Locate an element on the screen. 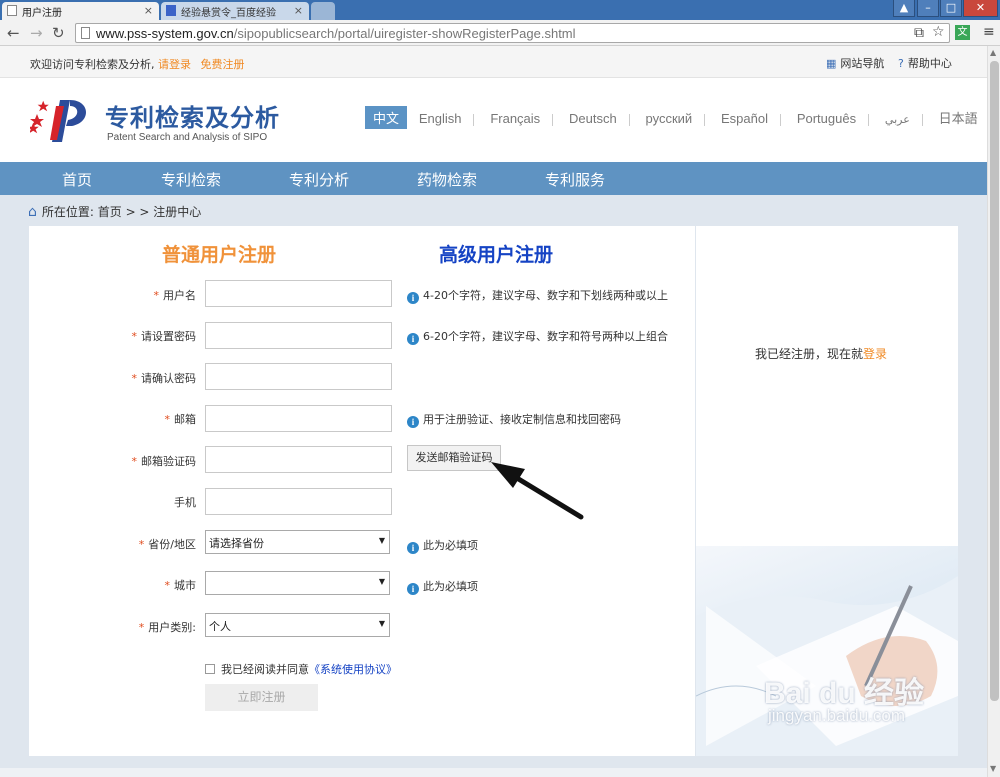 The height and width of the screenshot is (777, 1000). lang-ja: 日本語 is located at coordinates (958, 117).